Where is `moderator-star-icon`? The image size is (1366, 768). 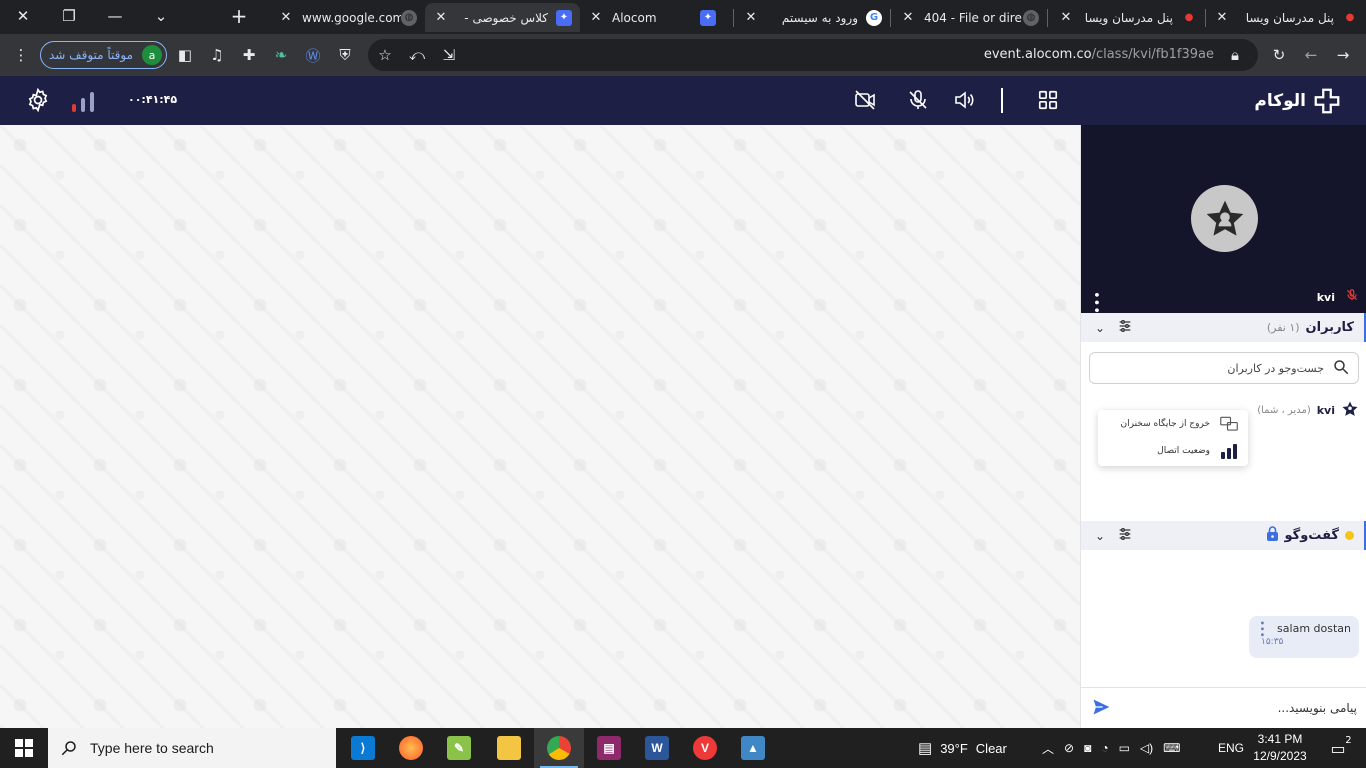 moderator-star-icon is located at coordinates (1350, 410).